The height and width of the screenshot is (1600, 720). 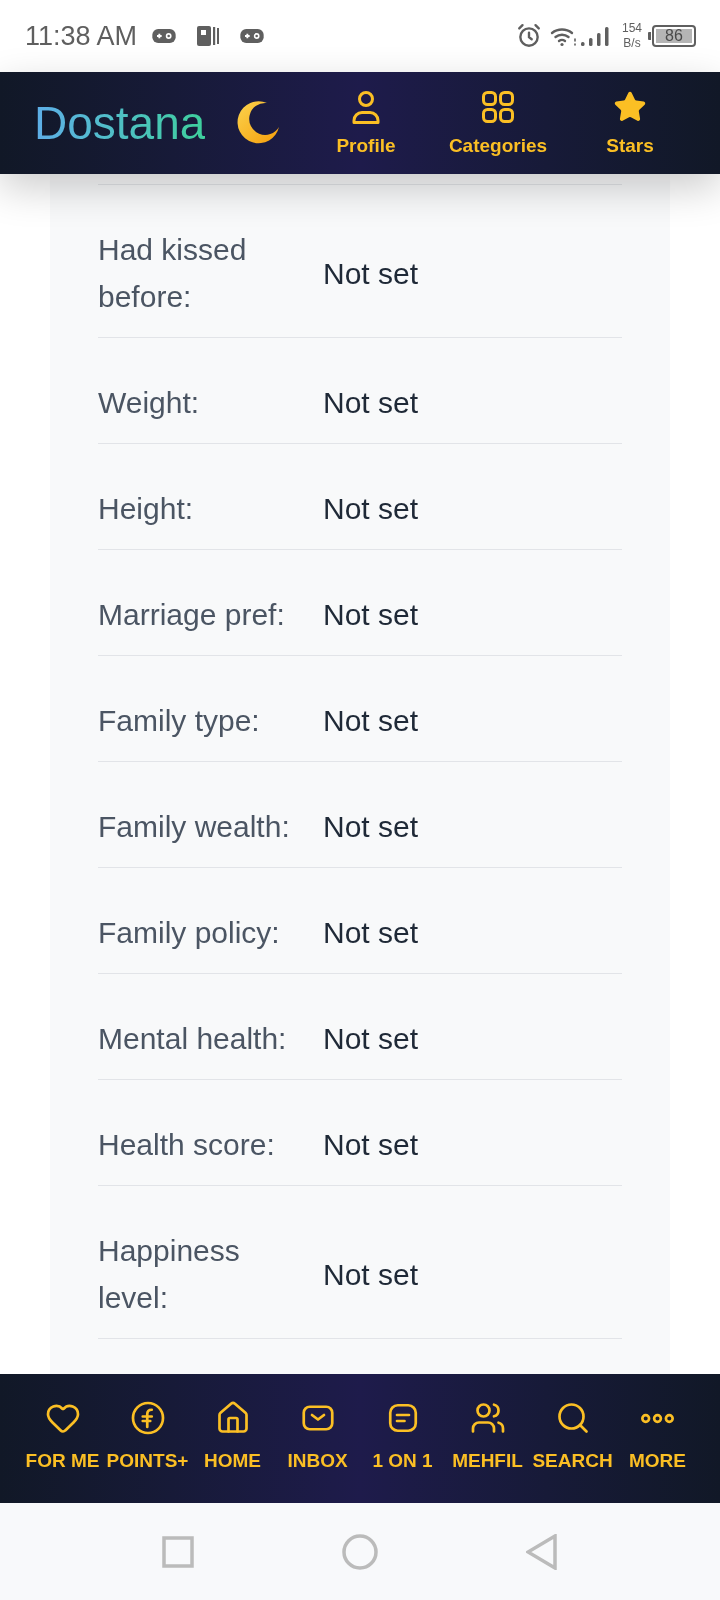 I want to click on bottom-nav-item: SEARCH, so click(x=572, y=1438).